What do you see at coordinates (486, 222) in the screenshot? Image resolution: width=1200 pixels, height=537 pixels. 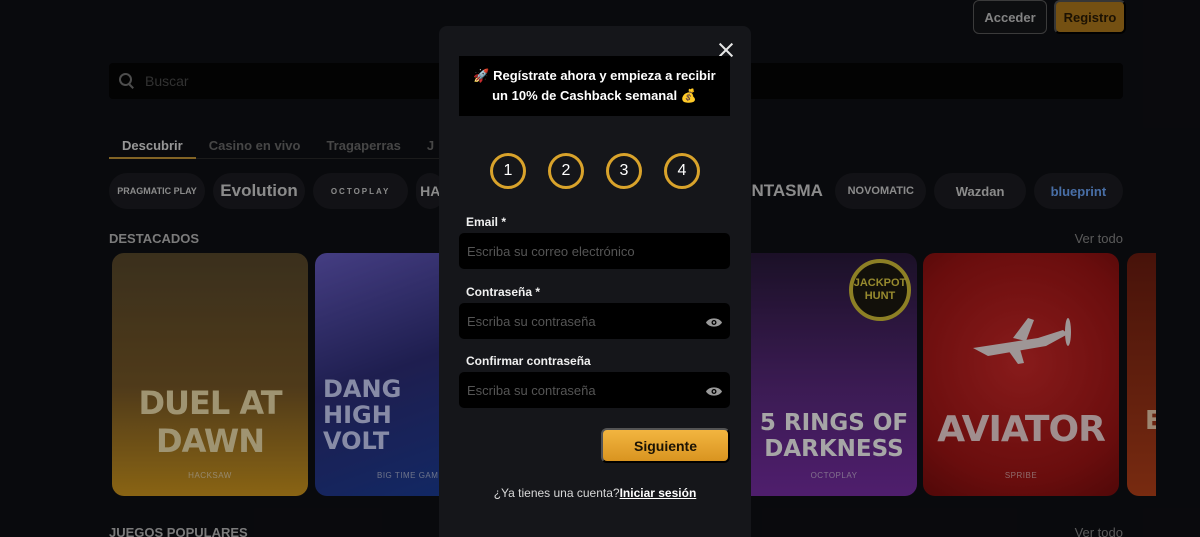 I see `email-label: Email *` at bounding box center [486, 222].